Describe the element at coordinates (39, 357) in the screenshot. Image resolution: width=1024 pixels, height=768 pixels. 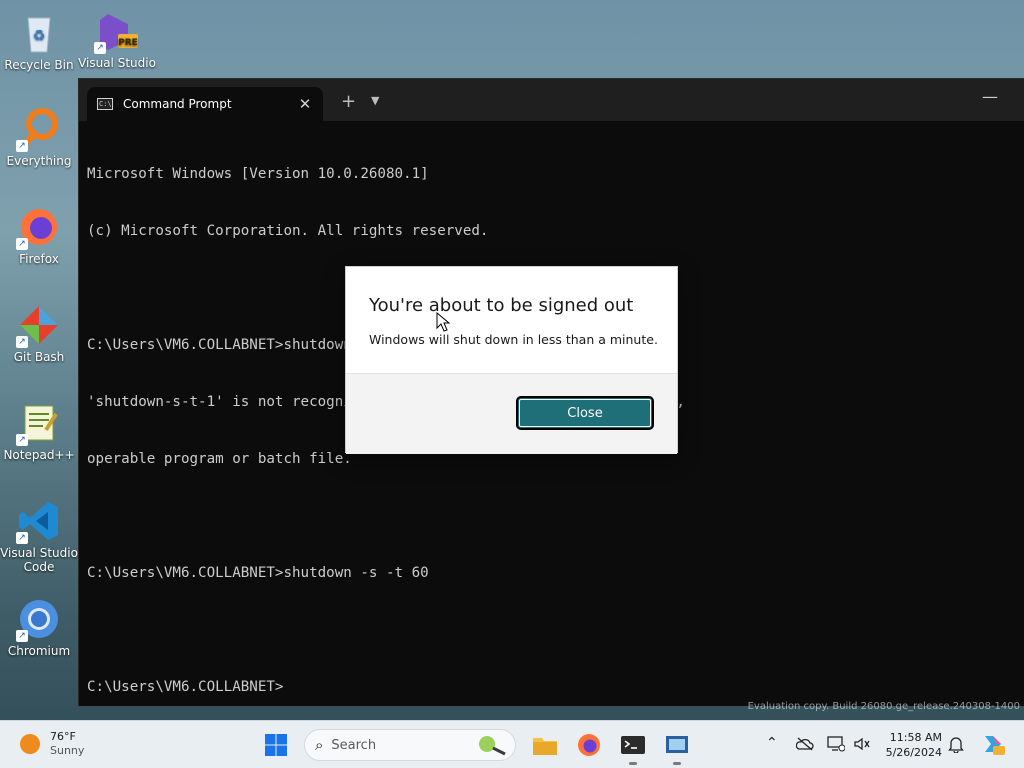
I see `desktop-icon-label: Git Bash` at that location.